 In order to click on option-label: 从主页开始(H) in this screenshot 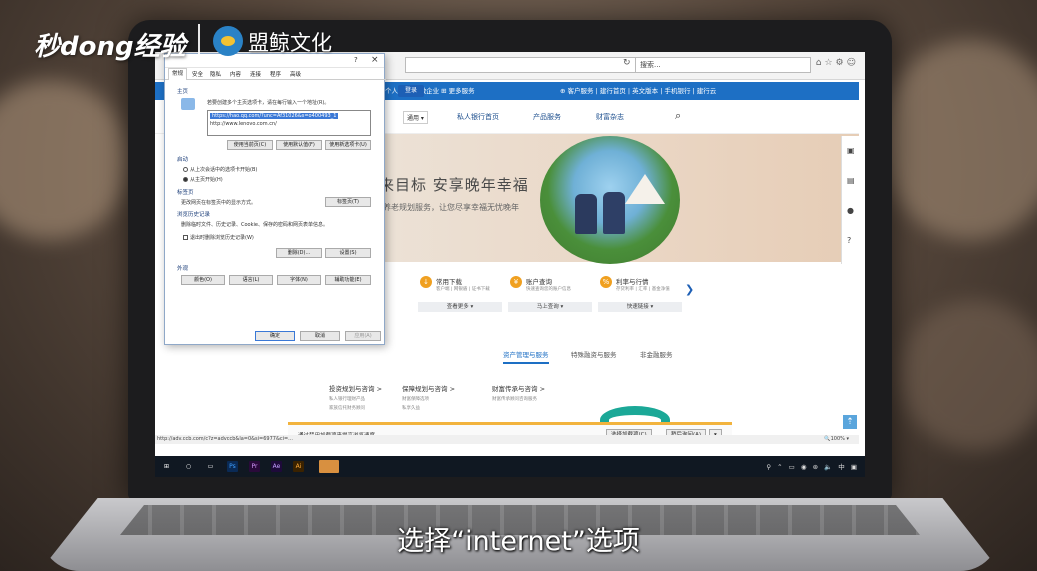, I will do `click(206, 180)`.